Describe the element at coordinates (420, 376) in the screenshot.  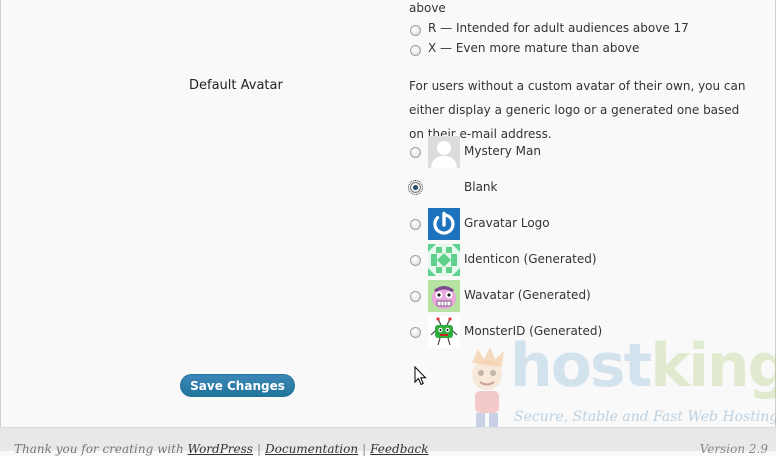
I see `mouse-cursor-icon` at that location.